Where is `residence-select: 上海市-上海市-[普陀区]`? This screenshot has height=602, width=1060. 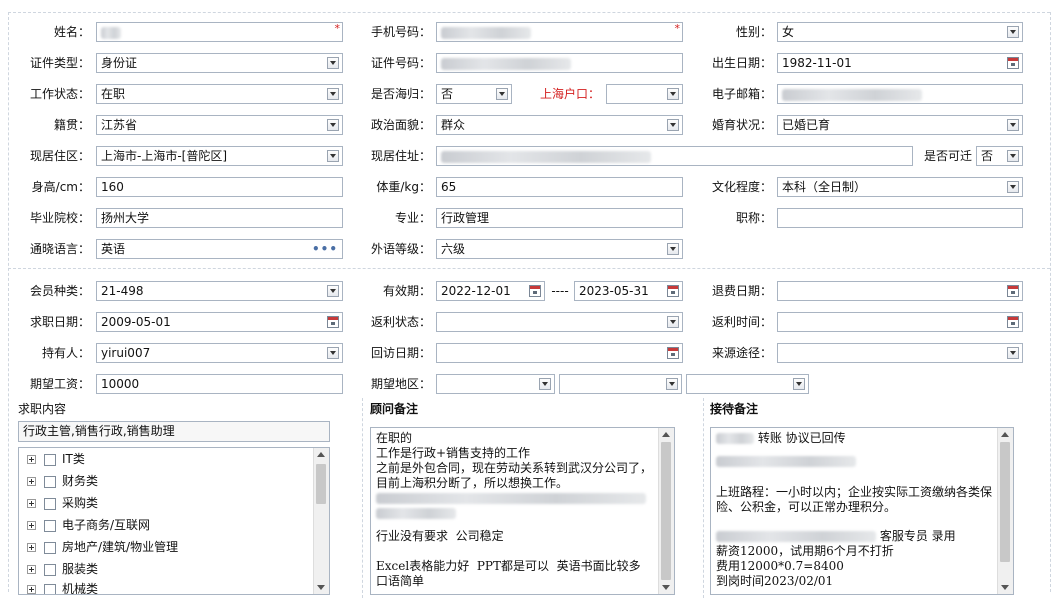 residence-select: 上海市-上海市-[普陀区] is located at coordinates (219, 156).